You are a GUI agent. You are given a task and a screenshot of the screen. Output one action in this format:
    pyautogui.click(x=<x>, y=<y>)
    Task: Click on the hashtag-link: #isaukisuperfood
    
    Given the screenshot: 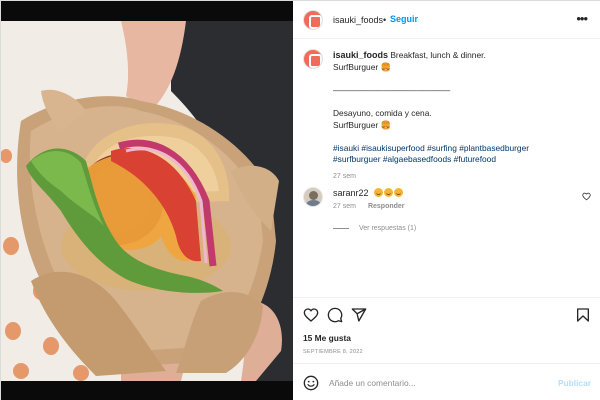 What is the action you would take?
    pyautogui.click(x=392, y=148)
    